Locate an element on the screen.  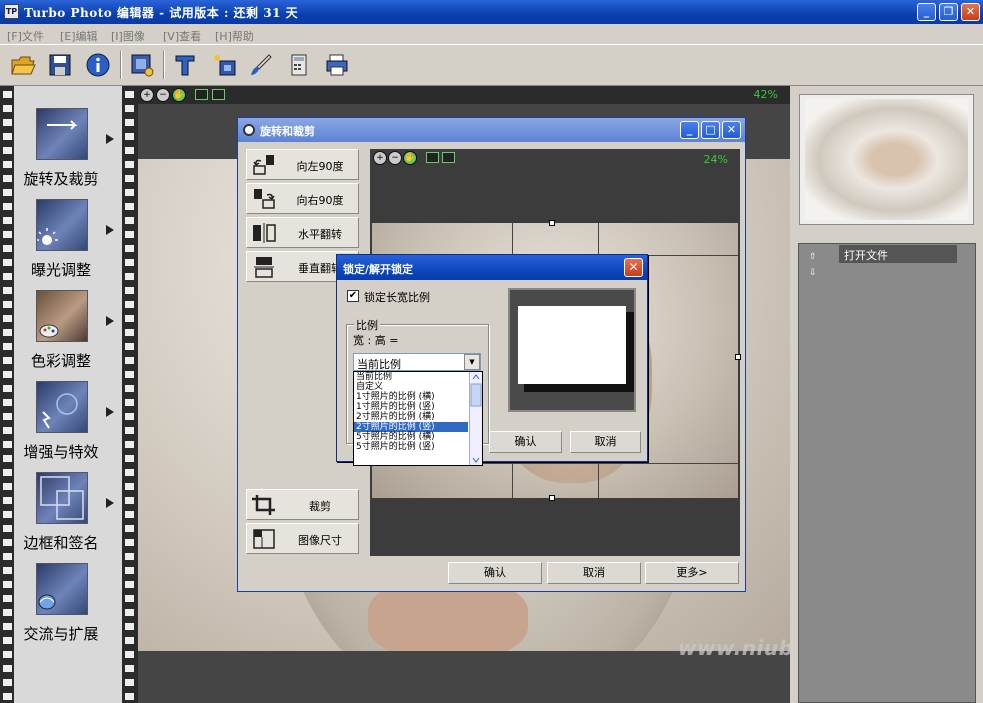
dropdown-option: 自定义 is located at coordinates (411, 387).